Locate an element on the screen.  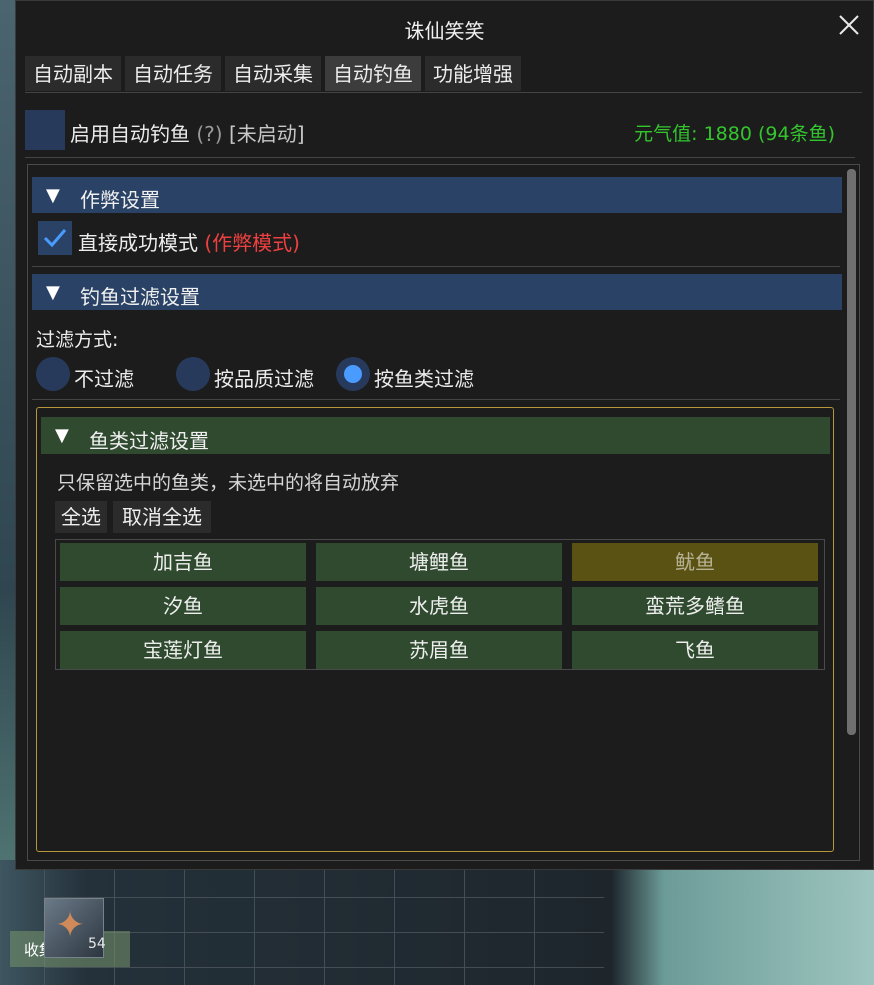
fish-toggle-button: 蛮荒多鳍鱼 is located at coordinates (695, 606).